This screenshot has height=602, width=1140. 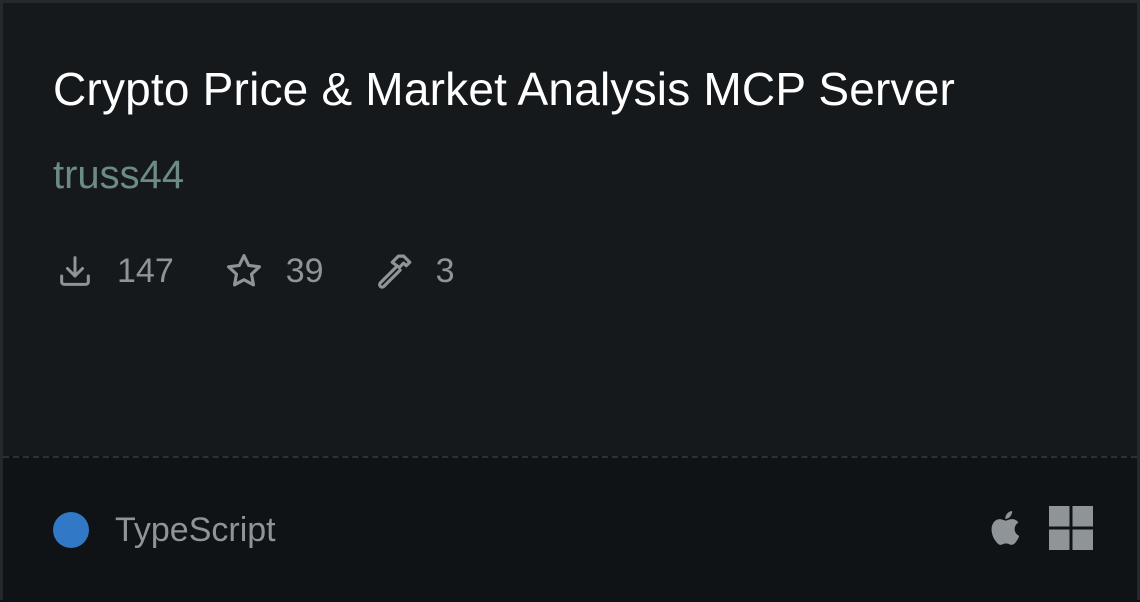 I want to click on downloads-count: 147, so click(x=145, y=271).